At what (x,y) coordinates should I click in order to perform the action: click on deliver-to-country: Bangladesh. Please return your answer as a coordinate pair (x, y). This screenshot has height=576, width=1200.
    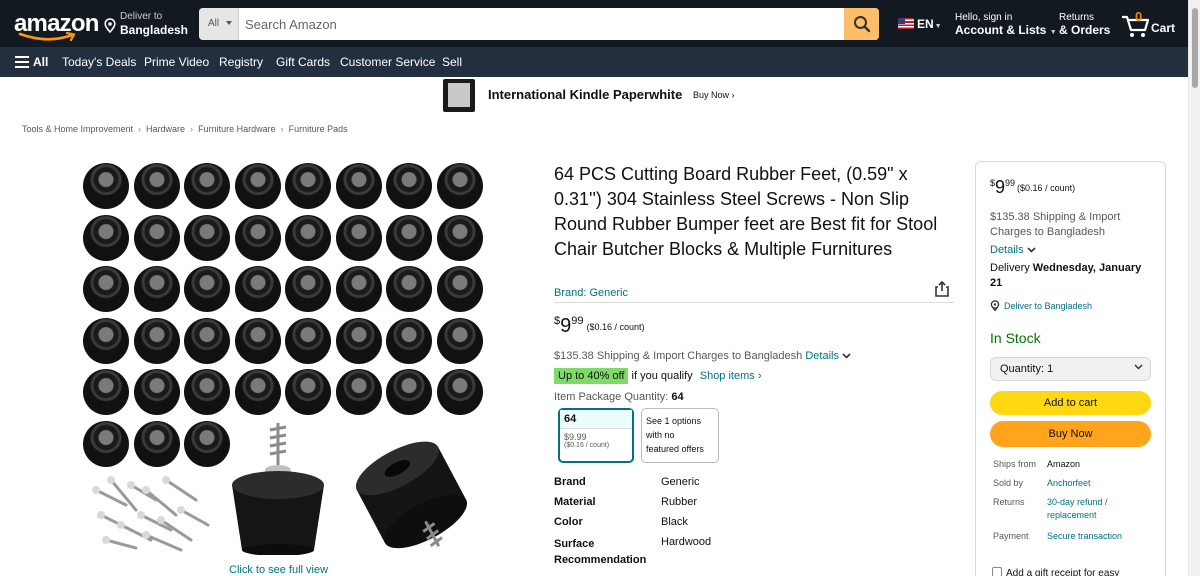
    Looking at the image, I should click on (154, 30).